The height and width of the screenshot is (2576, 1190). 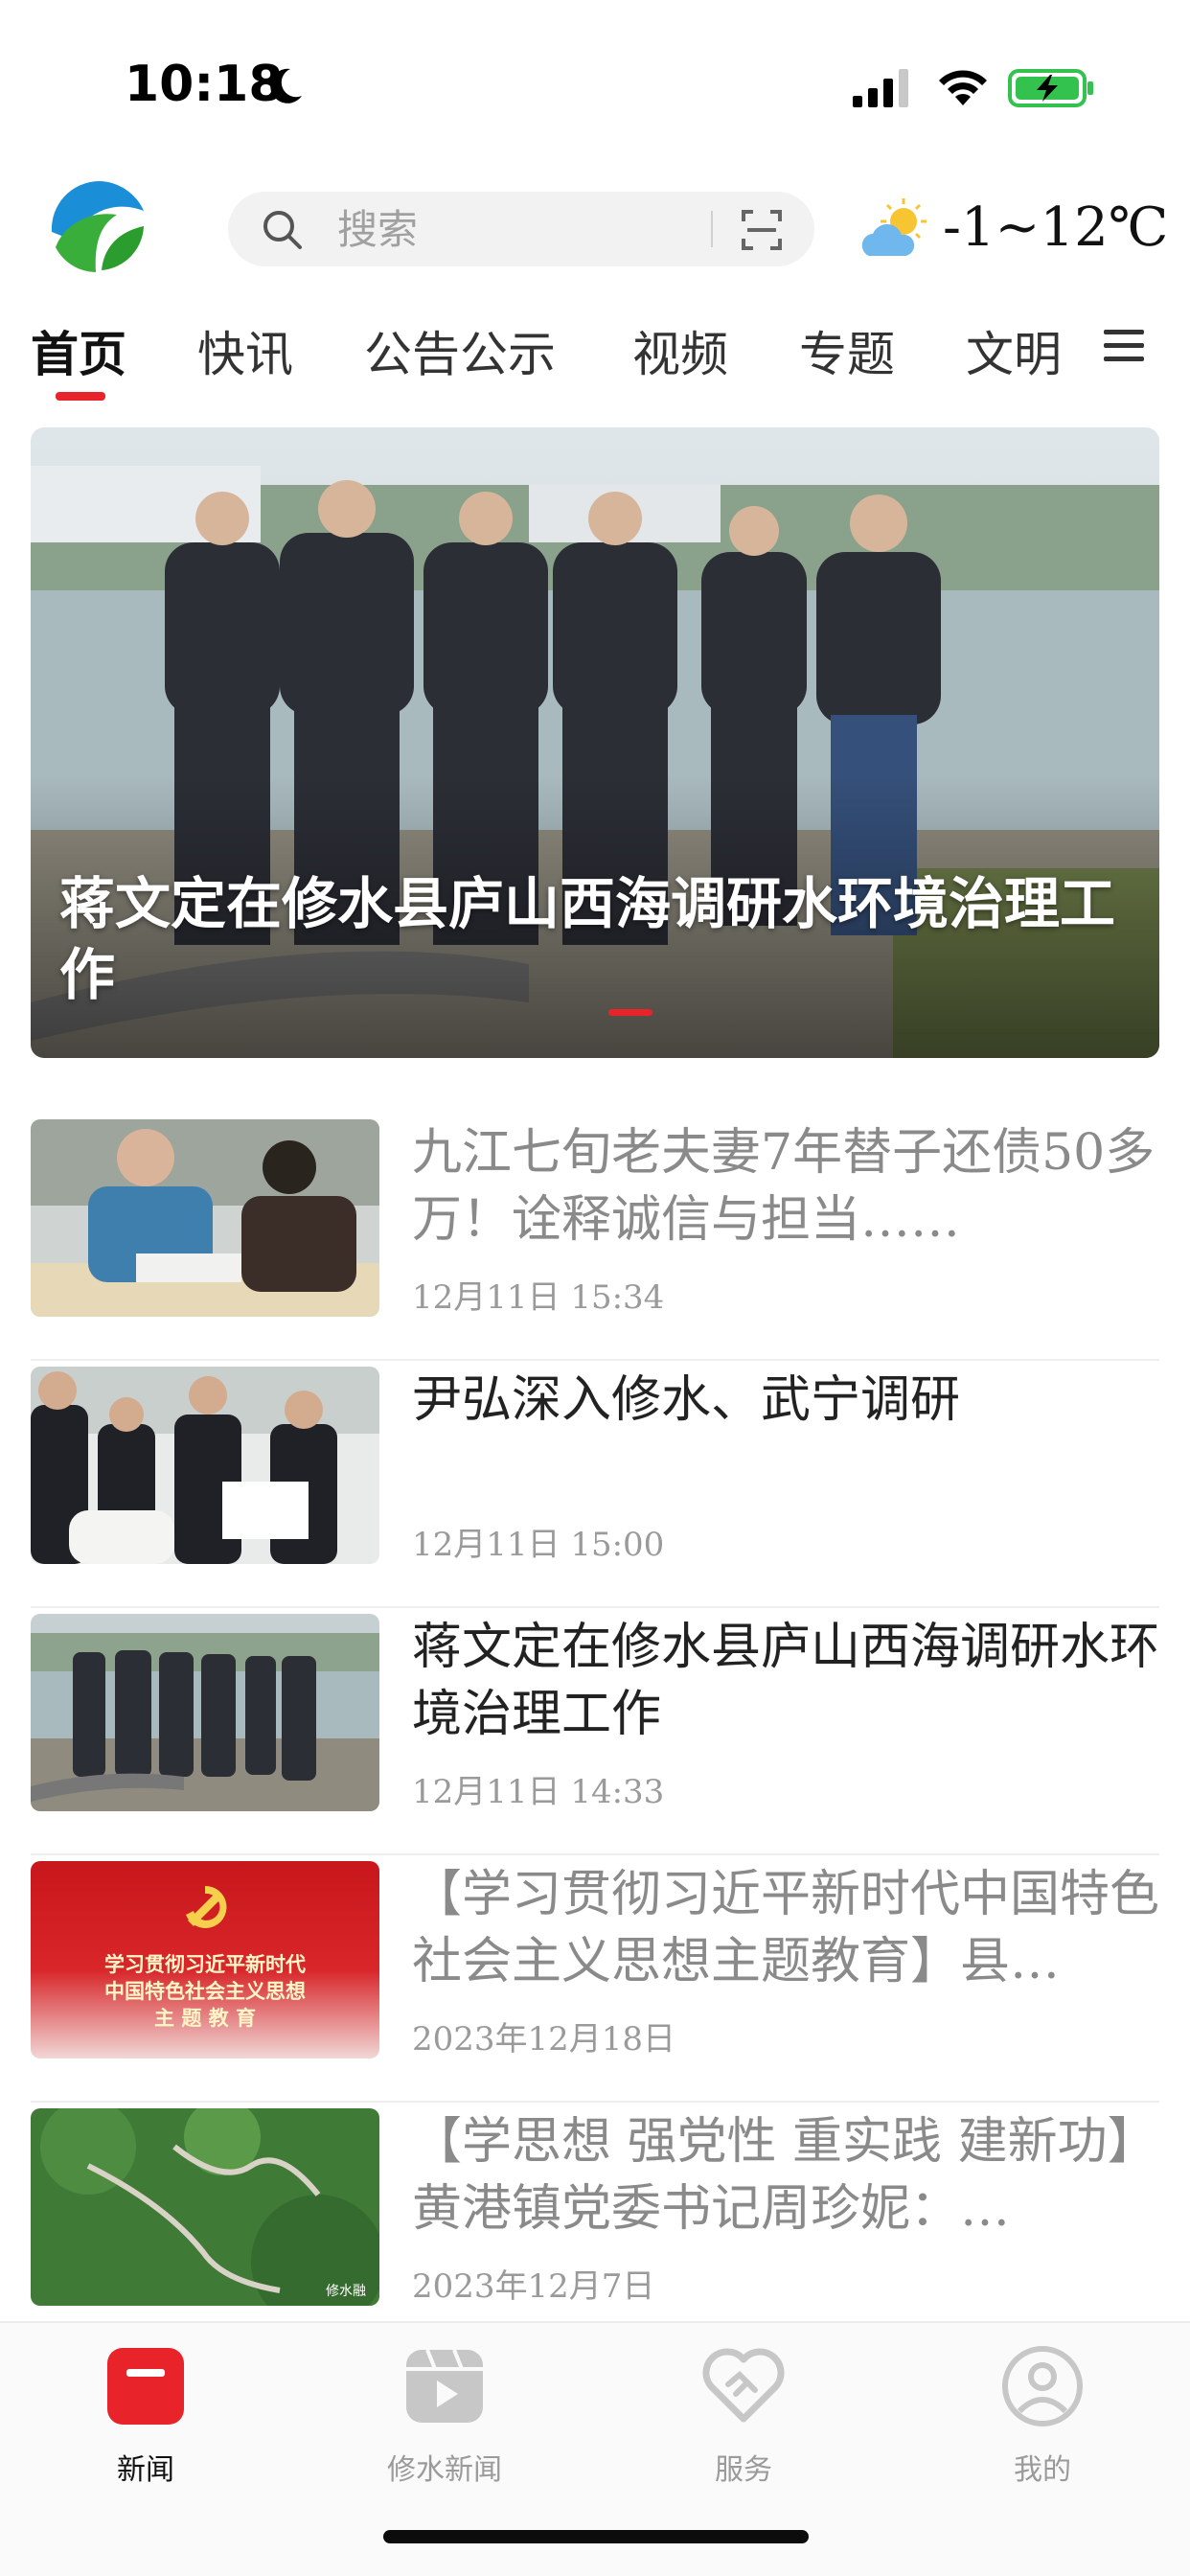 What do you see at coordinates (533, 2286) in the screenshot?
I see `news-date: 2023年12月7日` at bounding box center [533, 2286].